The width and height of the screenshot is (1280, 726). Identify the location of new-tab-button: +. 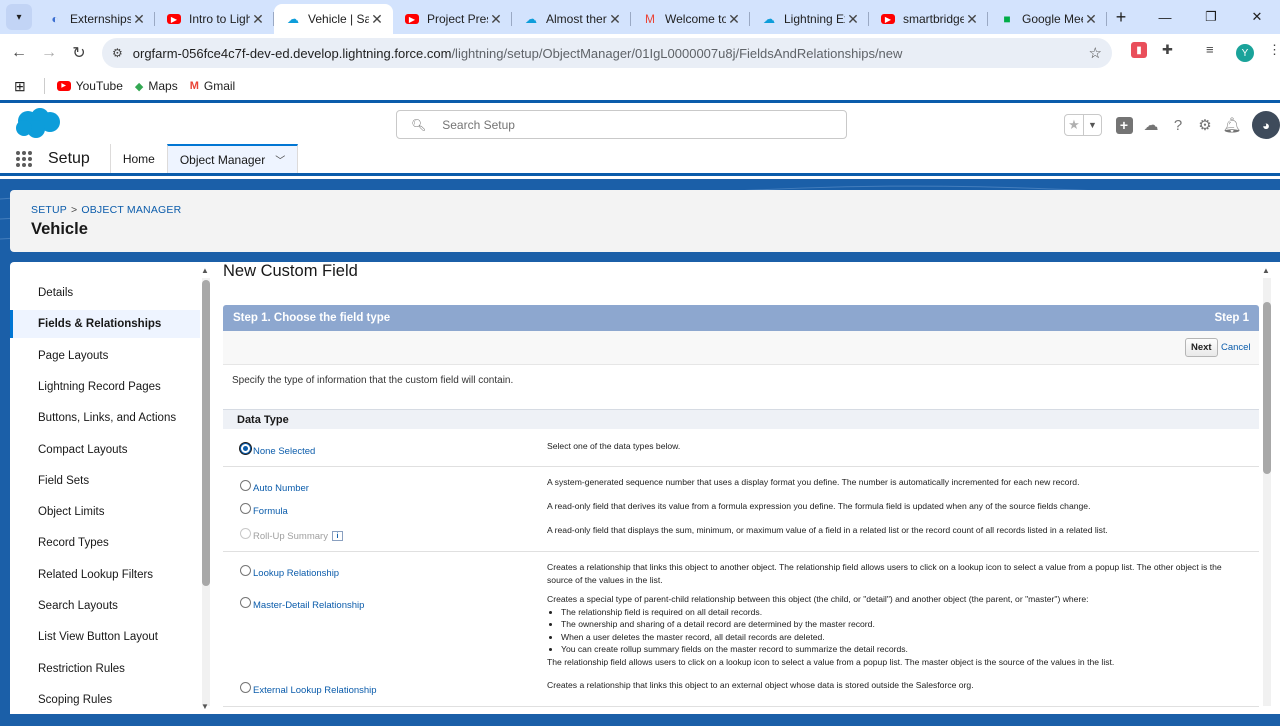
(1121, 17).